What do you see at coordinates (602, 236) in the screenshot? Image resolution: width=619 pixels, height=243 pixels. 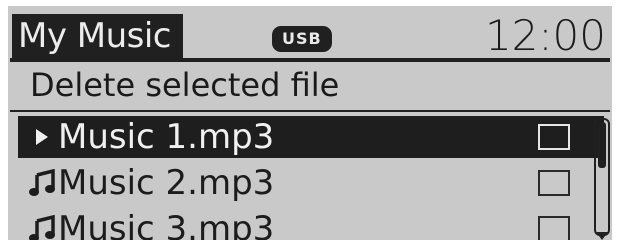 I see `scroll-down-arrow-icon` at bounding box center [602, 236].